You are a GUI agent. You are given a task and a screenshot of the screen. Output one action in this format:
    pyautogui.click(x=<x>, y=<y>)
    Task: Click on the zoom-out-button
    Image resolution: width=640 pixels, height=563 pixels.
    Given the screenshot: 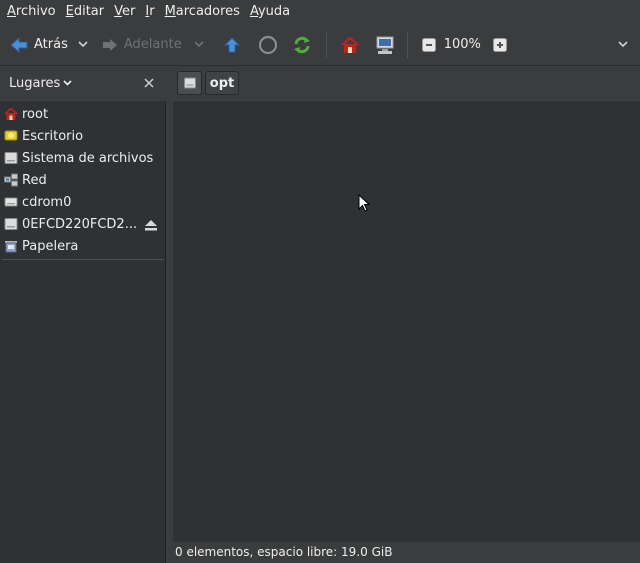 What is the action you would take?
    pyautogui.click(x=428, y=45)
    